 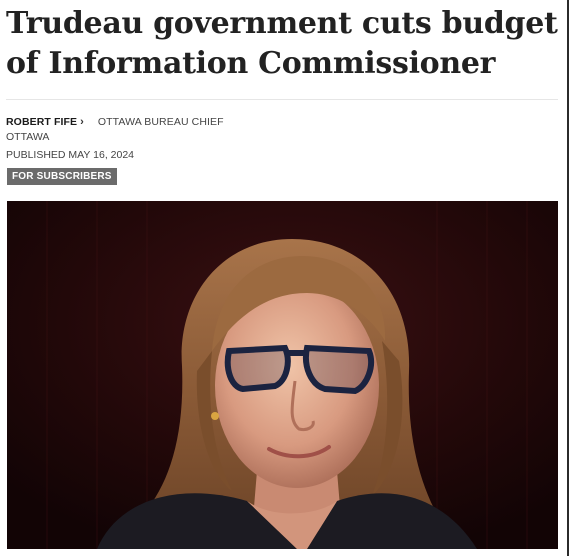 What do you see at coordinates (82, 122) in the screenshot?
I see `chevron-right-icon: ›` at bounding box center [82, 122].